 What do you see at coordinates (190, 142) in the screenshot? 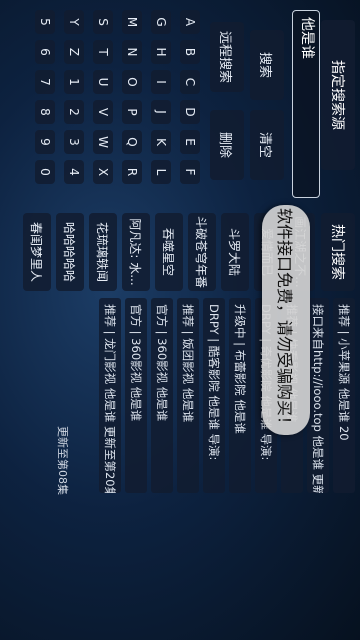
I see `key-e: E` at bounding box center [190, 142].